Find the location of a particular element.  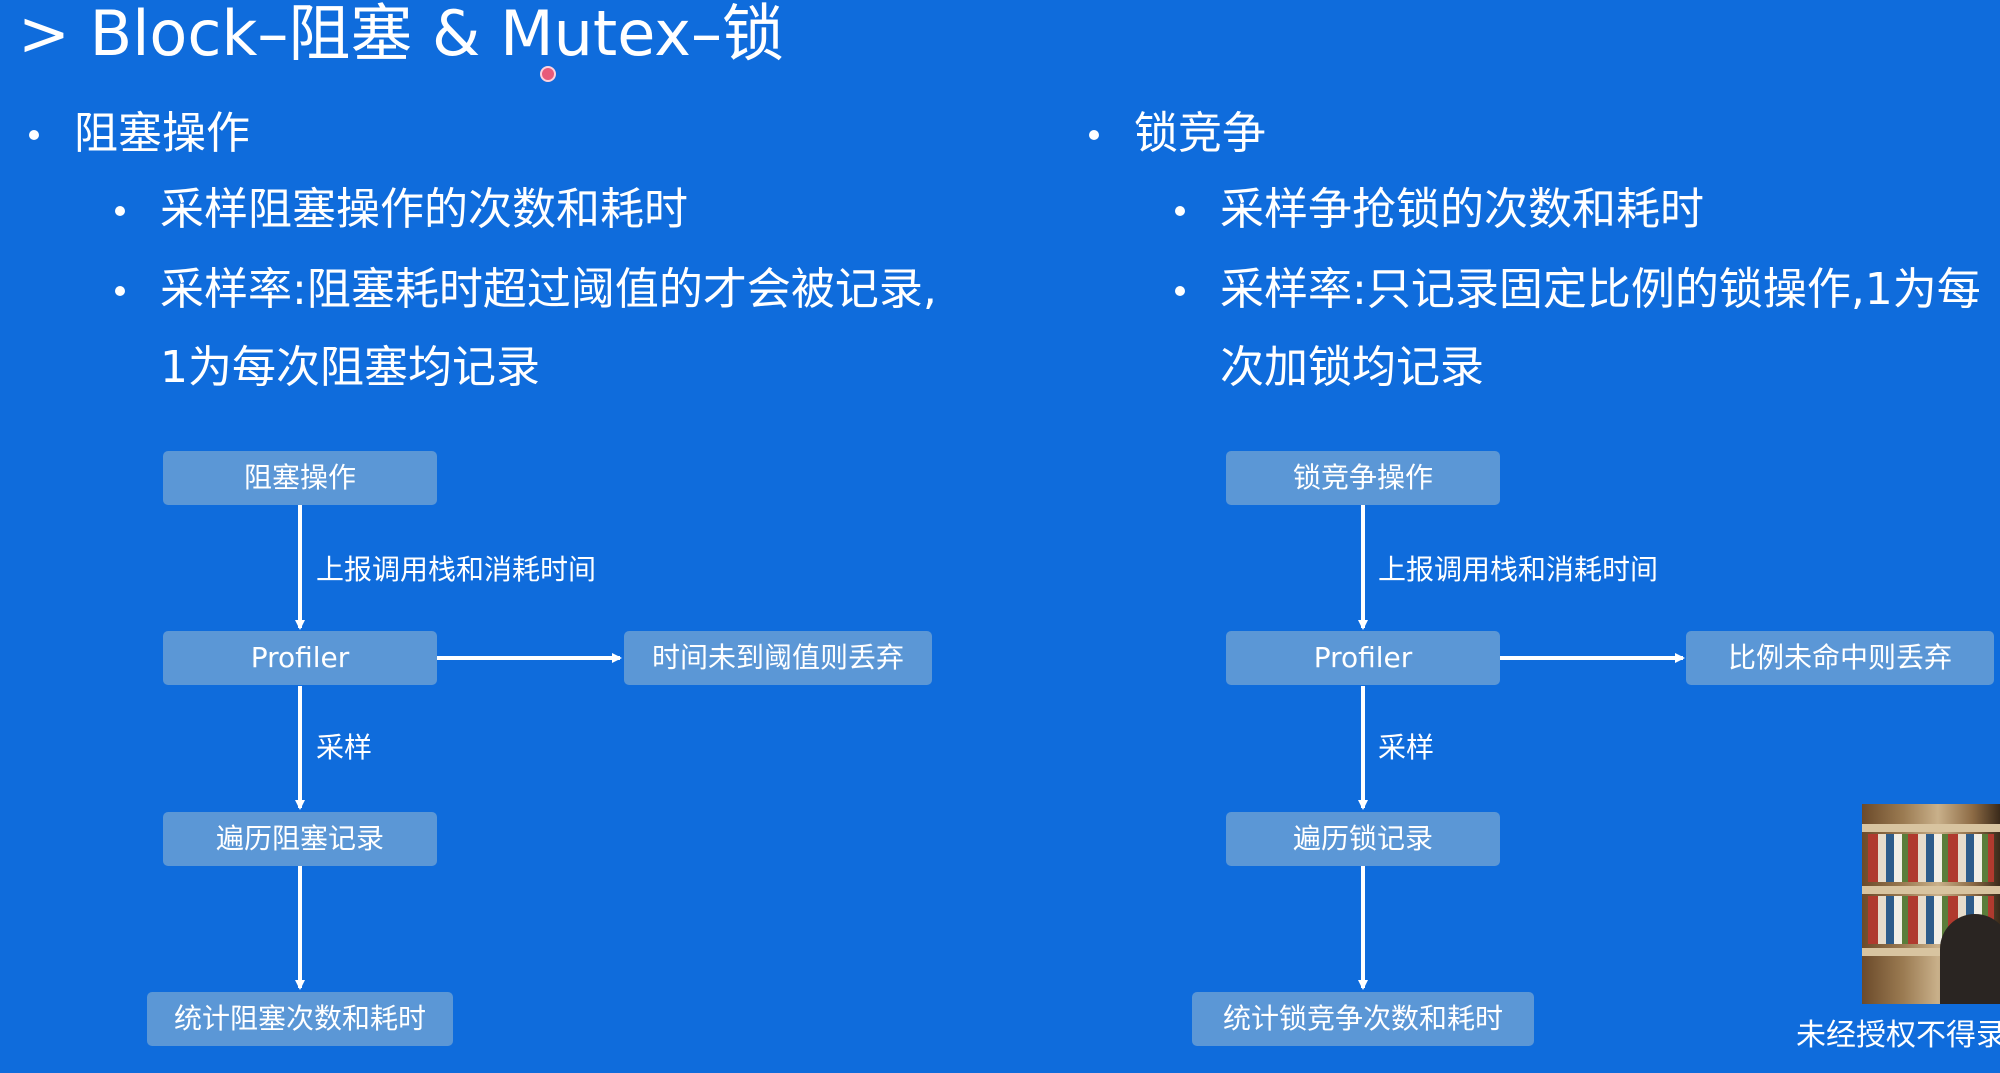

left-node-profiler: Profiler is located at coordinates (300, 658).